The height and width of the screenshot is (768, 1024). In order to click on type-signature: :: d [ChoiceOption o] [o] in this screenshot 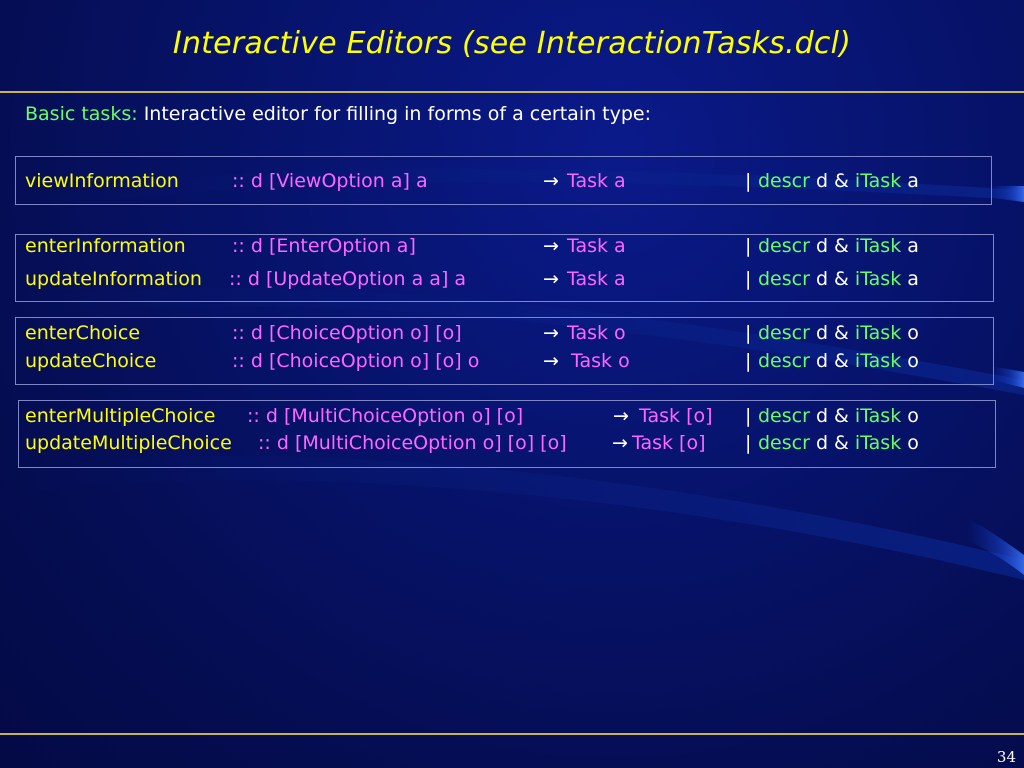, I will do `click(347, 333)`.